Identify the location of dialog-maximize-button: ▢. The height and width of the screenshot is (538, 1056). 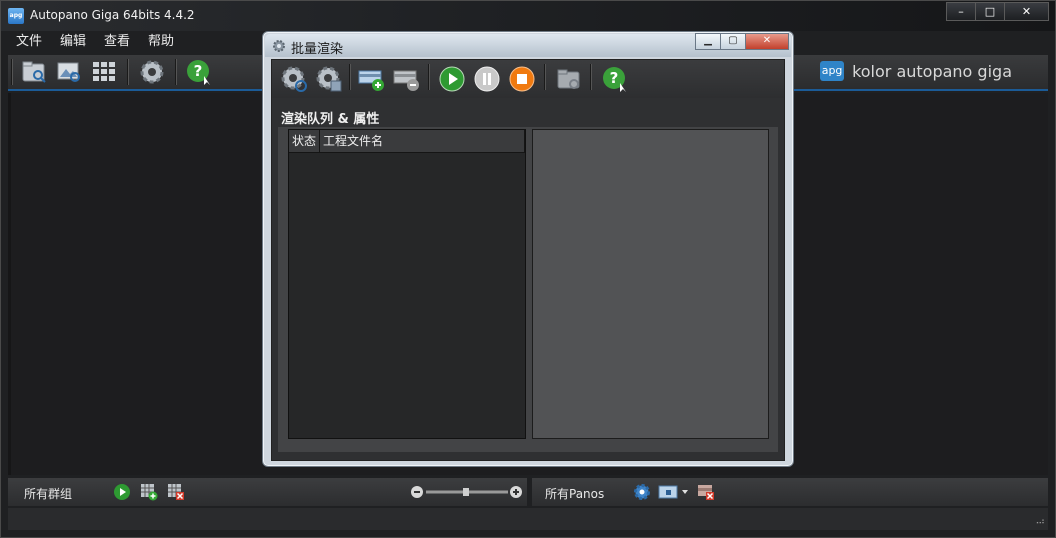
(733, 41).